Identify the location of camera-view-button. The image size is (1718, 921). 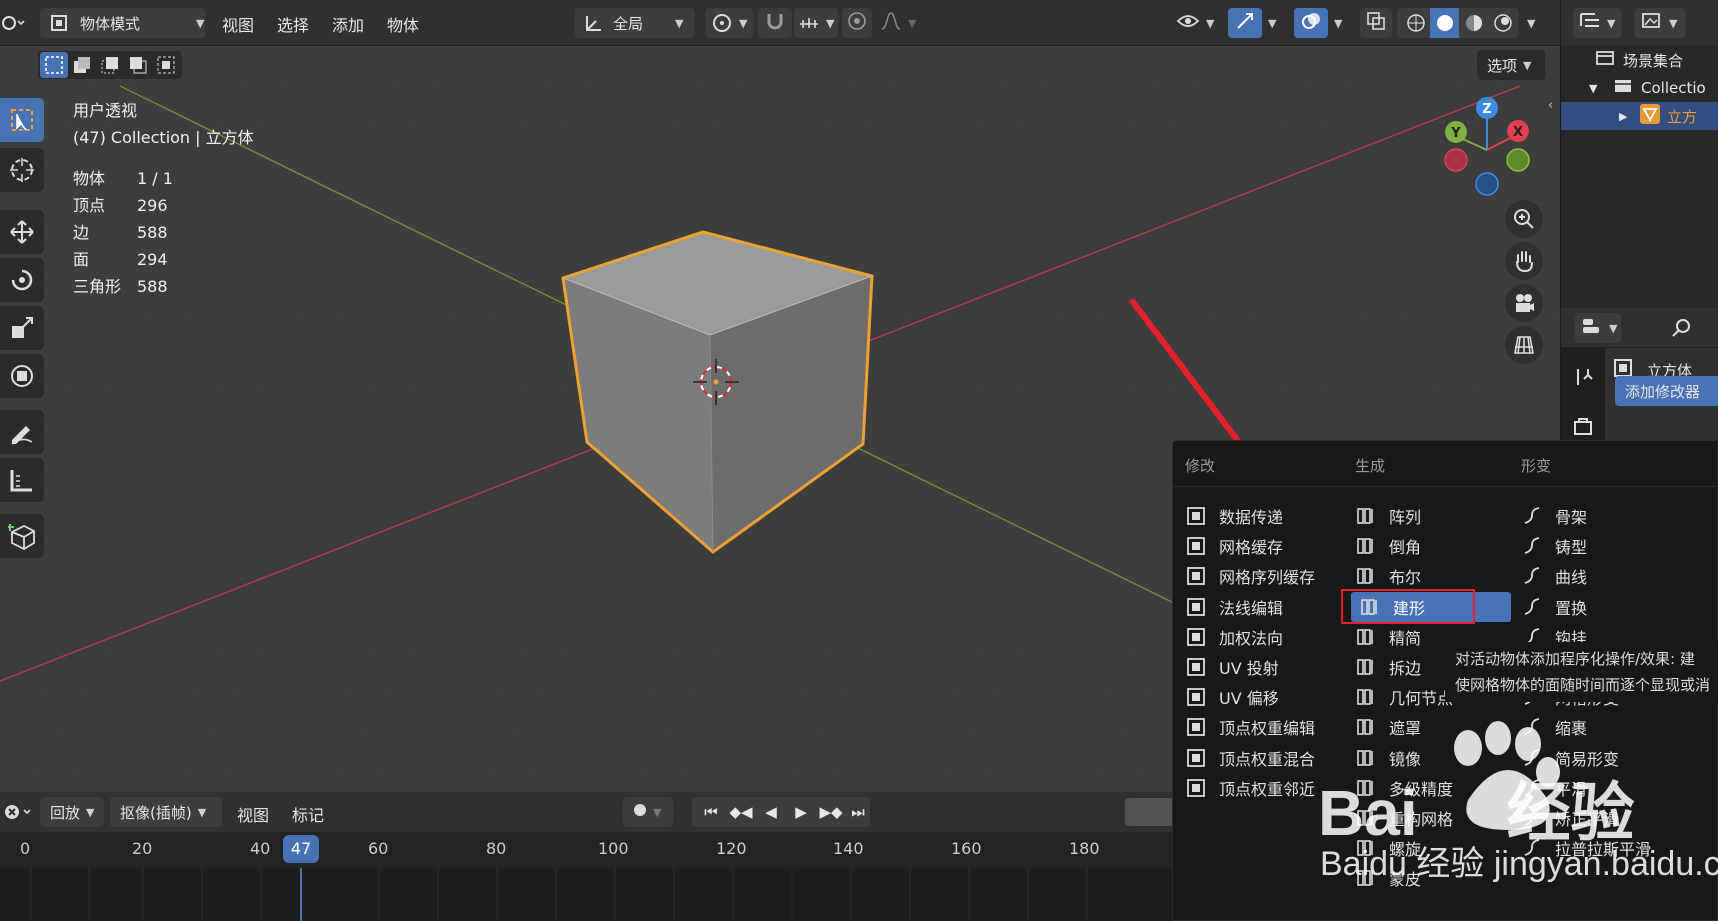
(1524, 303).